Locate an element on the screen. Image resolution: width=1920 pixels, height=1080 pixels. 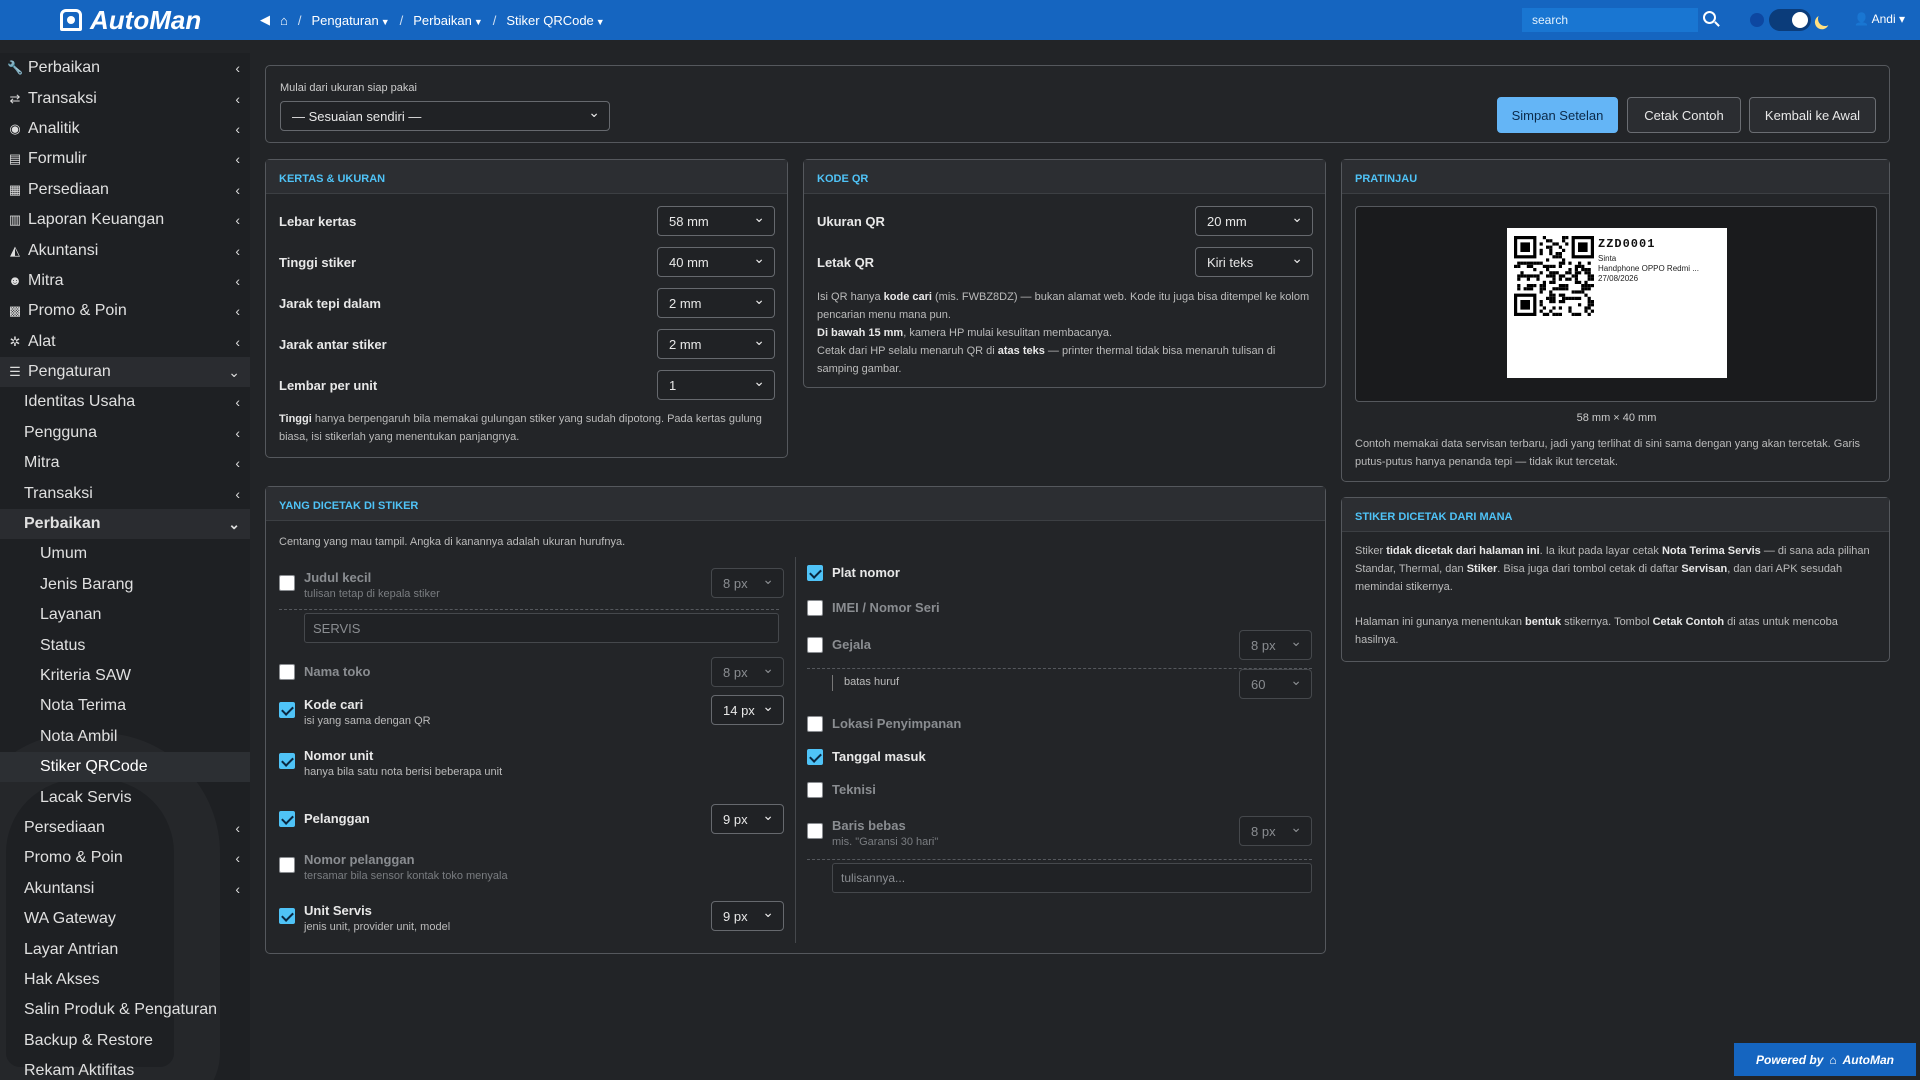
grid-icon: ▦ is located at coordinates (15, 189).